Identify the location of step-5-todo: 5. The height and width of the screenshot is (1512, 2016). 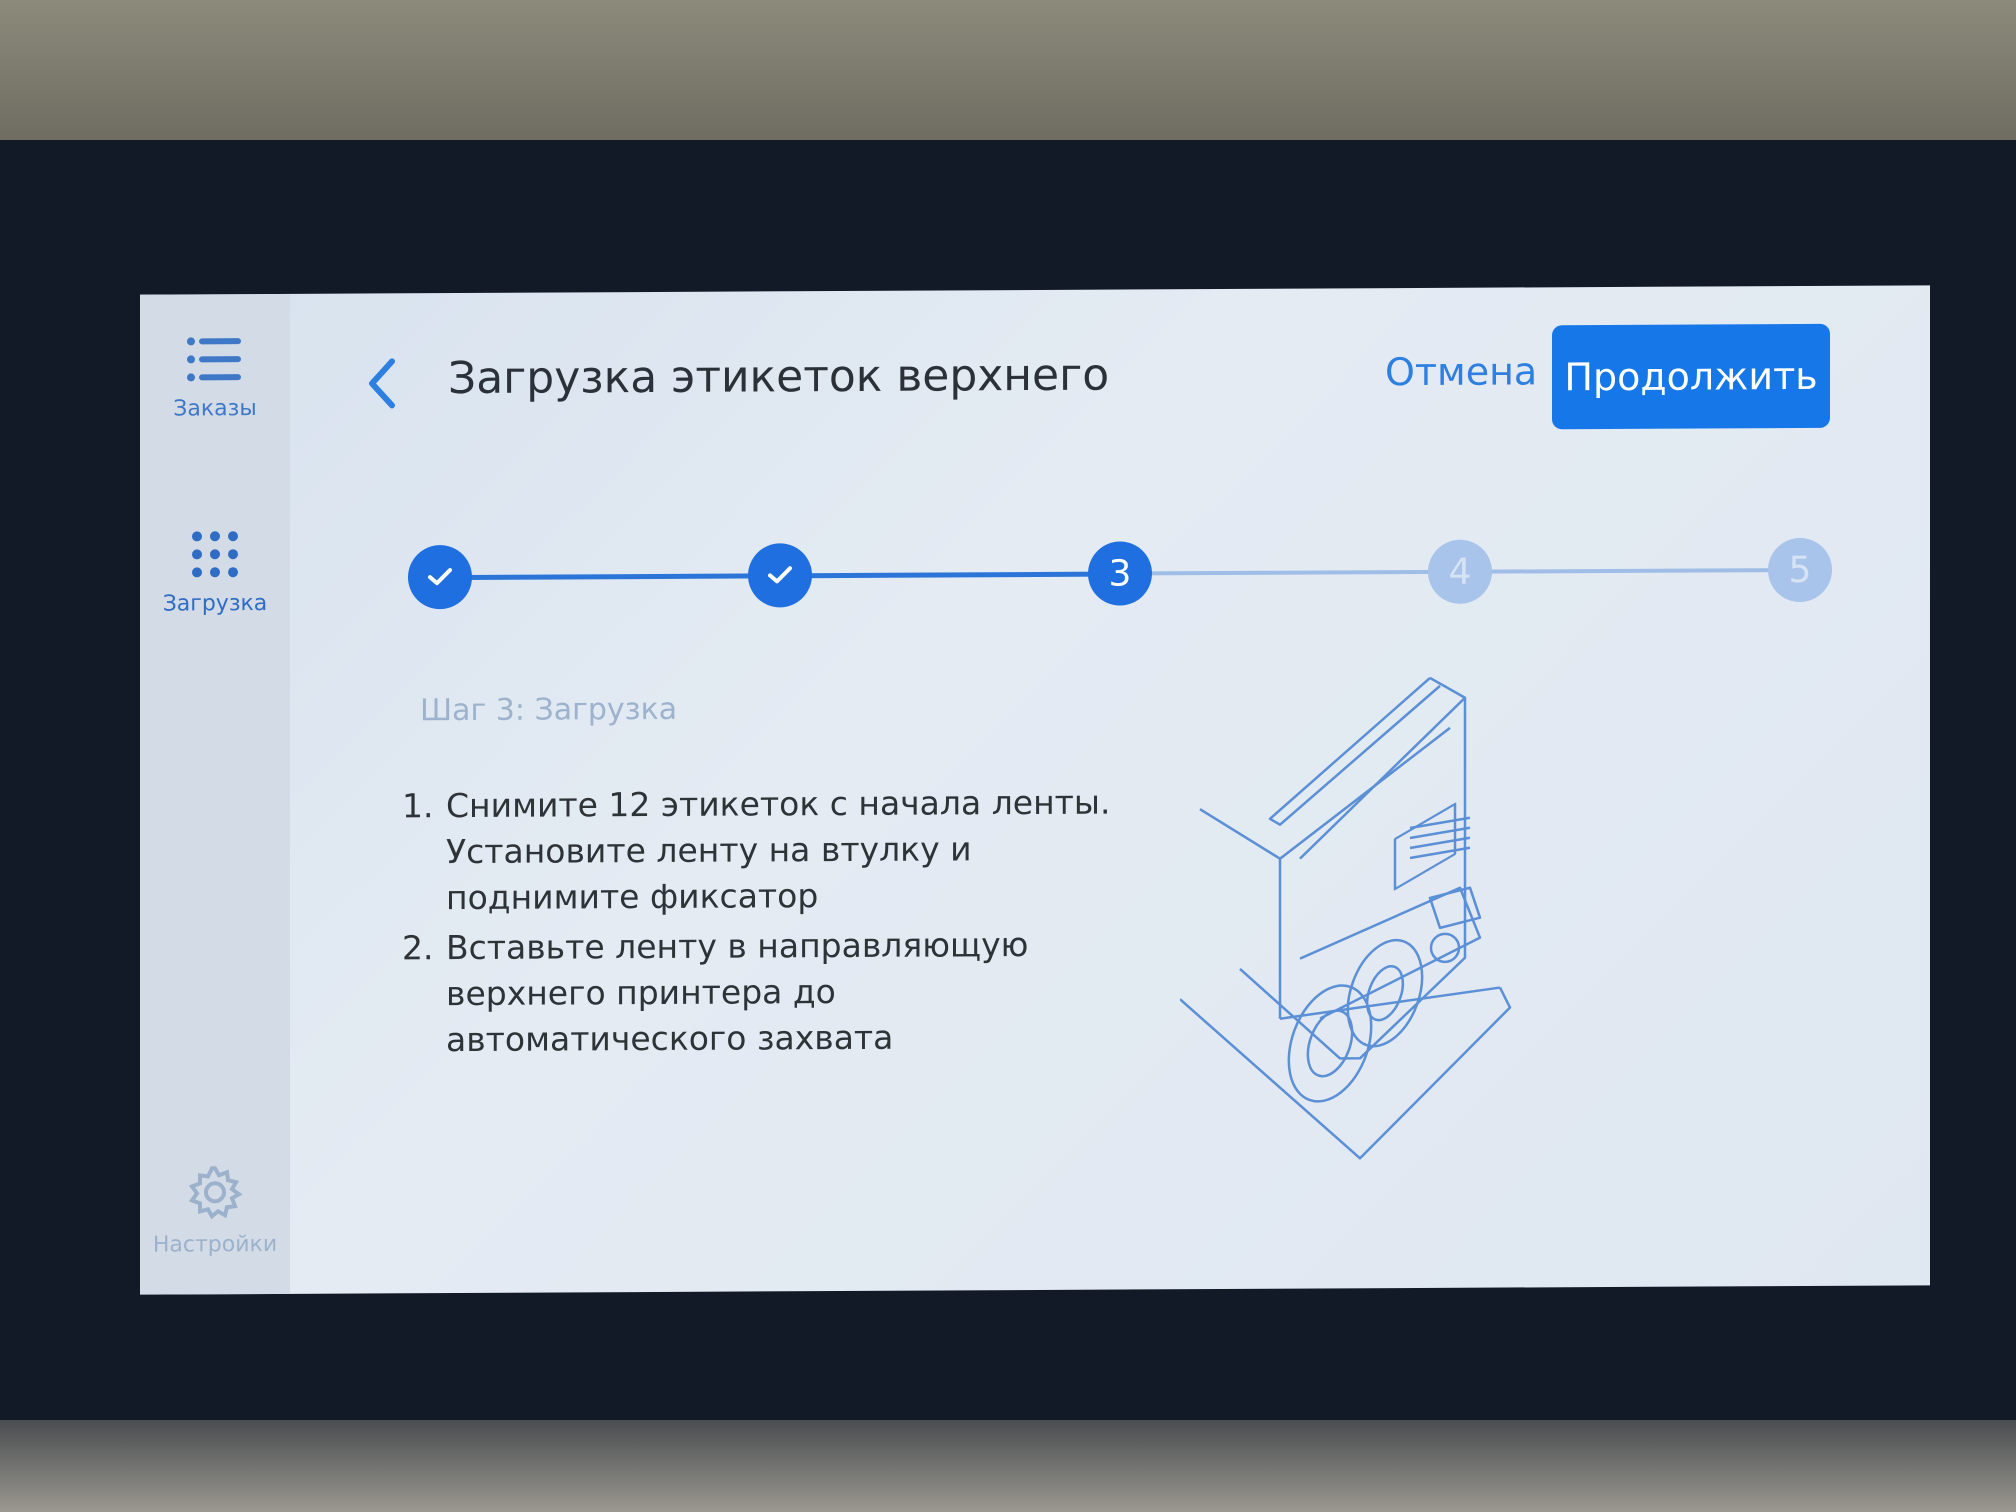
(1800, 570).